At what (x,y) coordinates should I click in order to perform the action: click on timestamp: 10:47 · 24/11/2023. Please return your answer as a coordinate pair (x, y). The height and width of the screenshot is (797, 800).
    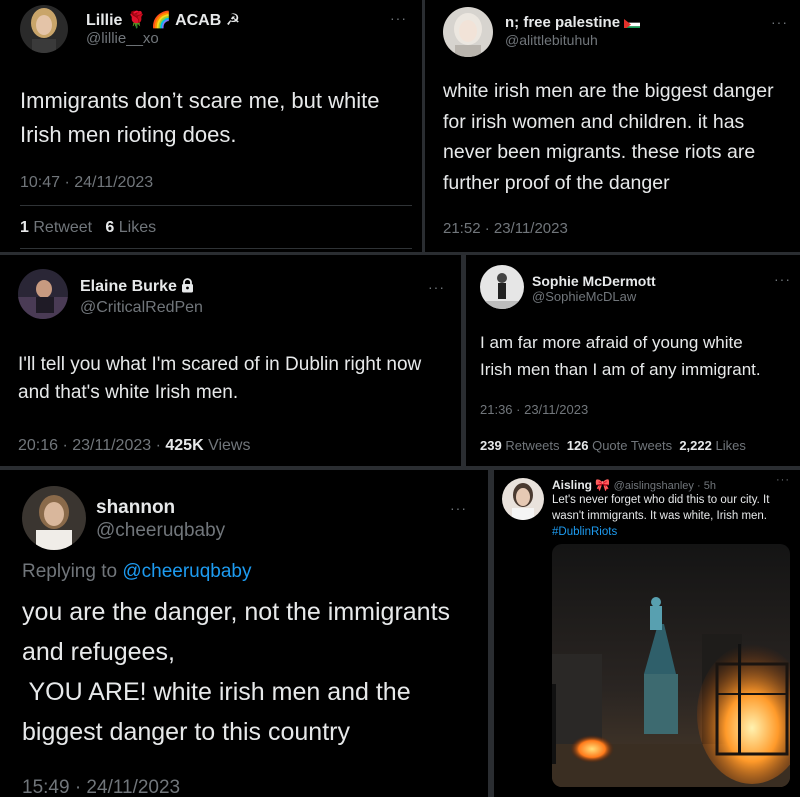
    Looking at the image, I should click on (86, 183).